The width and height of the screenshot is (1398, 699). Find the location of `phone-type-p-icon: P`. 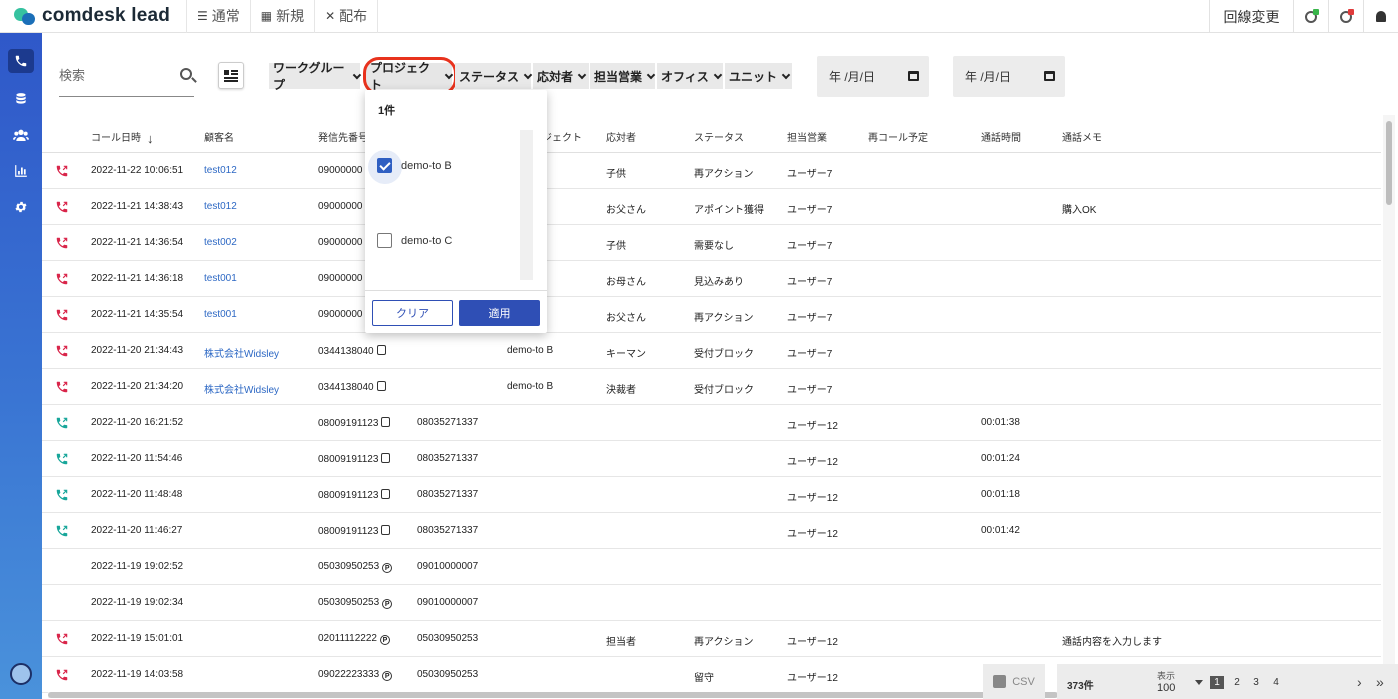

phone-type-p-icon: P is located at coordinates (387, 568).